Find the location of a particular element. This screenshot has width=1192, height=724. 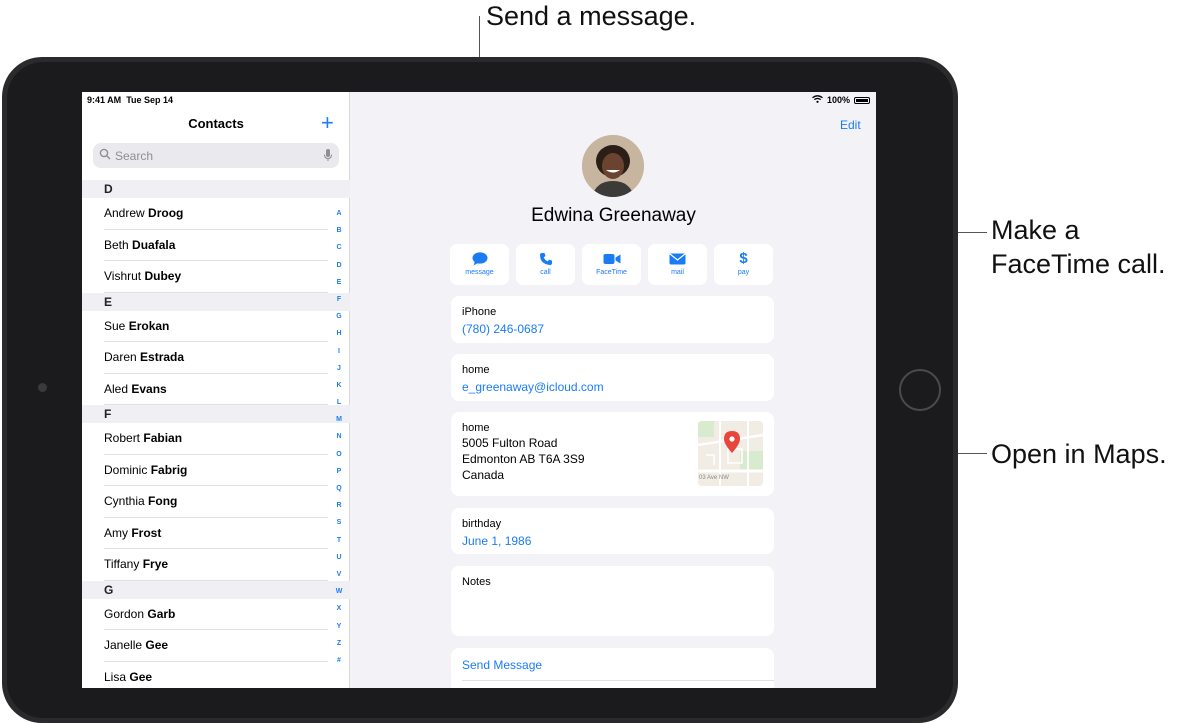

phone-label: iPhone is located at coordinates (479, 312).